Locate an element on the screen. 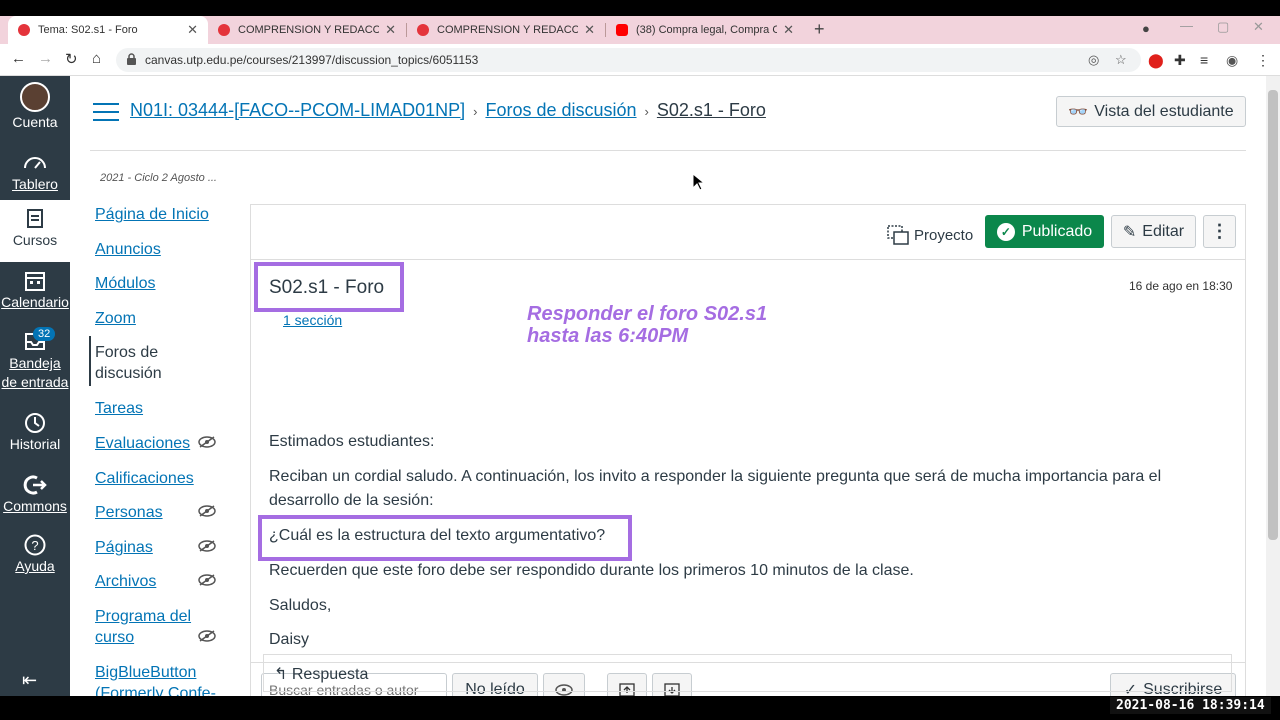  project-label: Proyecto is located at coordinates (930, 235).